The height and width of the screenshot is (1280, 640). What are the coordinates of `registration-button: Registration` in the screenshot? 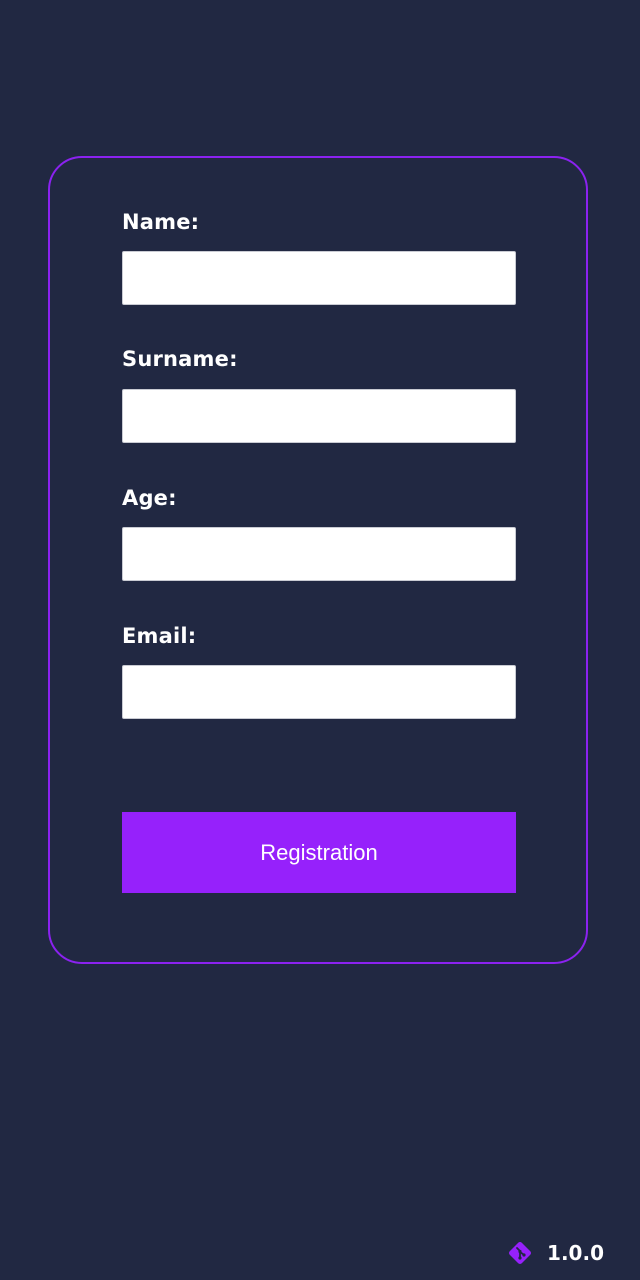 It's located at (319, 852).